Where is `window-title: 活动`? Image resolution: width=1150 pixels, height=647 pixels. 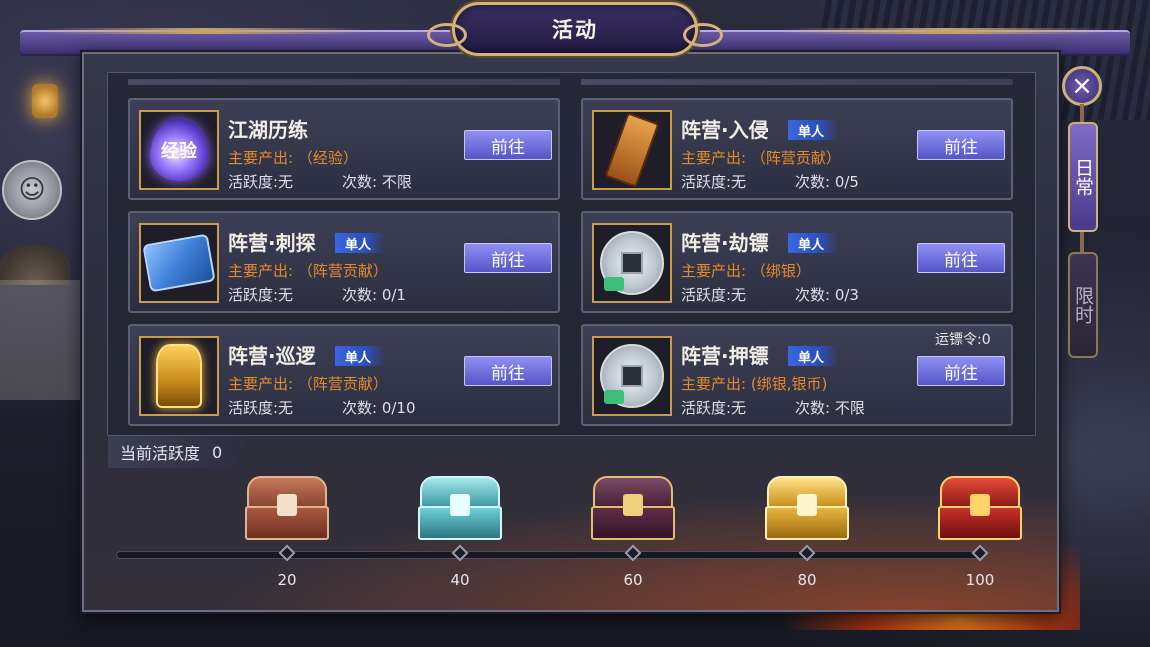 window-title: 活动 is located at coordinates (575, 30).